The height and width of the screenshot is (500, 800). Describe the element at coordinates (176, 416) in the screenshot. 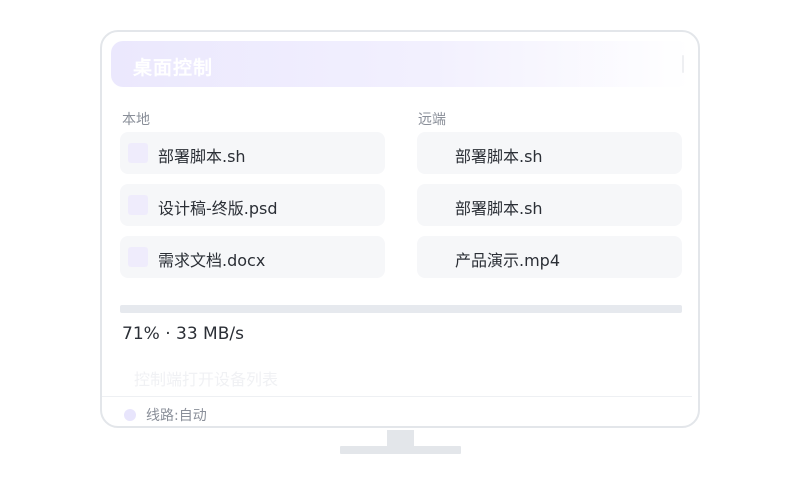

I see `connection-status: 线路:自动` at that location.